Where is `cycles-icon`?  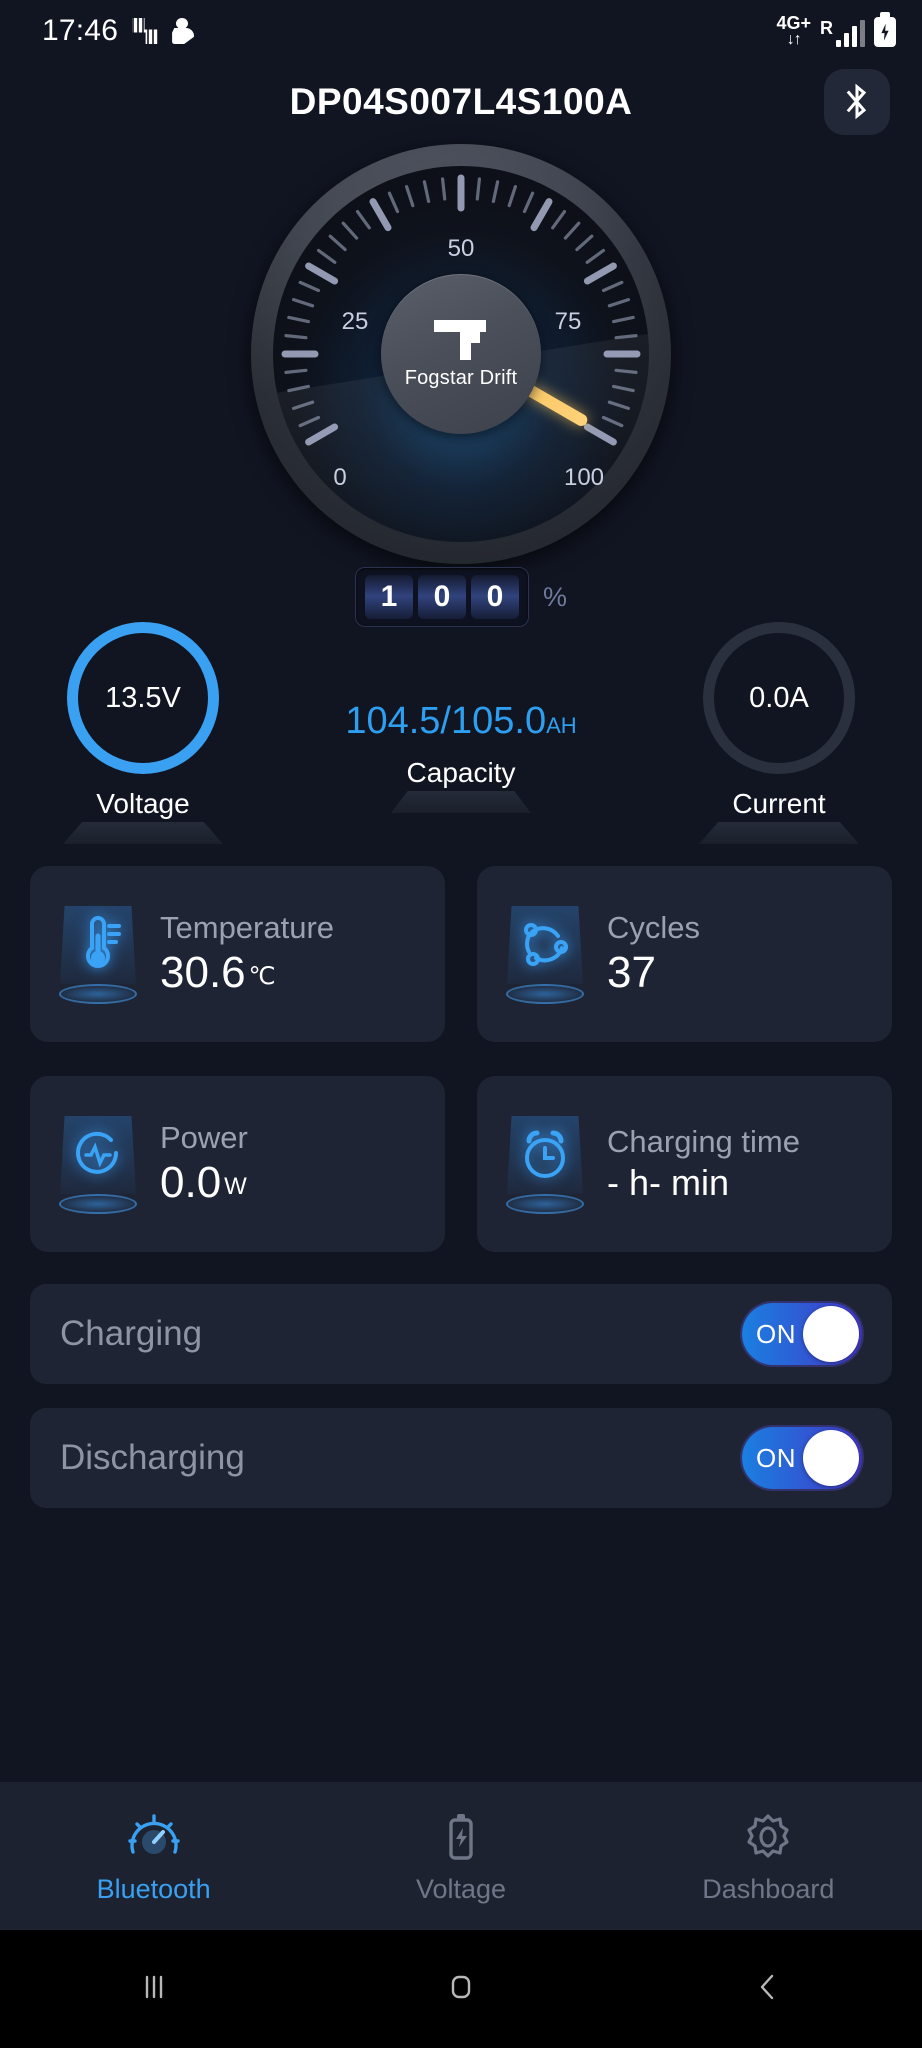
cycles-icon is located at coordinates (545, 954).